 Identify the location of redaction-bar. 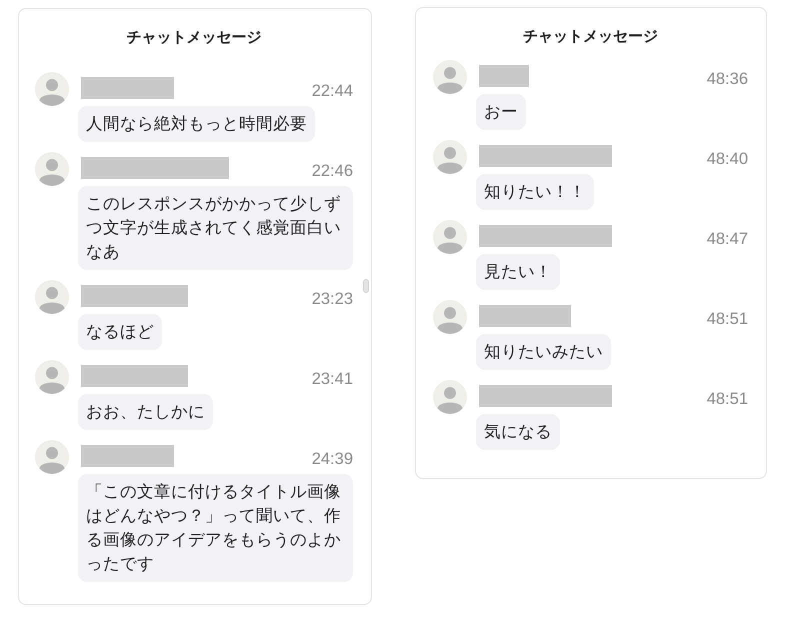
(504, 76).